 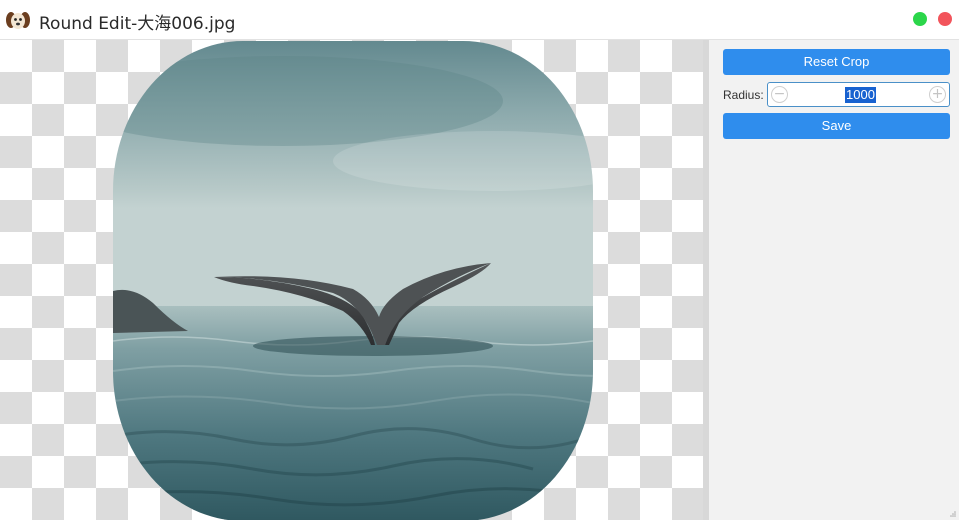 What do you see at coordinates (479, 20) in the screenshot?
I see `title-bar: Round Edit-大海006.jpg` at bounding box center [479, 20].